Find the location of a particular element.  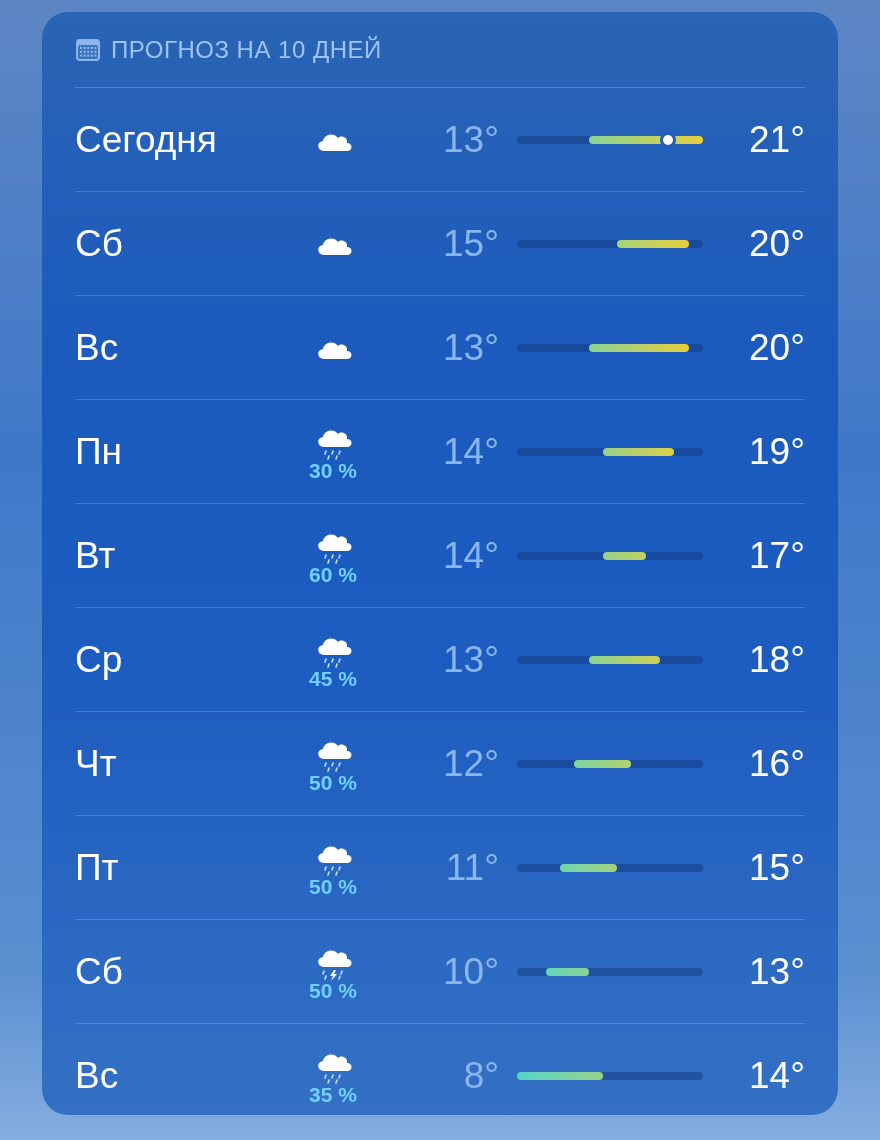

high-temperature: 19° is located at coordinates (777, 451).